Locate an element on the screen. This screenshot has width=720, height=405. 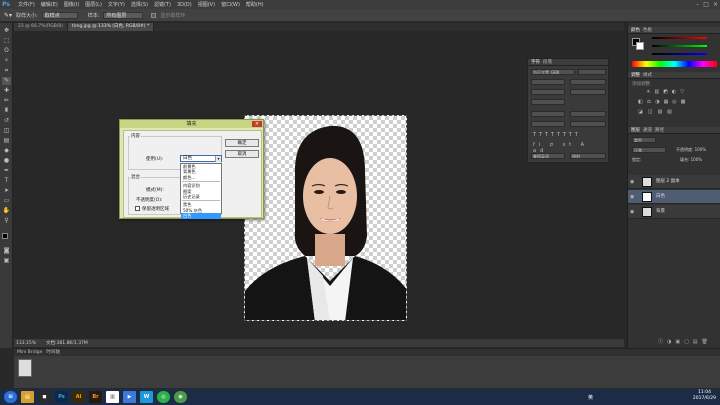
blur-tool-icon: ◆ is located at coordinates (6, 151).